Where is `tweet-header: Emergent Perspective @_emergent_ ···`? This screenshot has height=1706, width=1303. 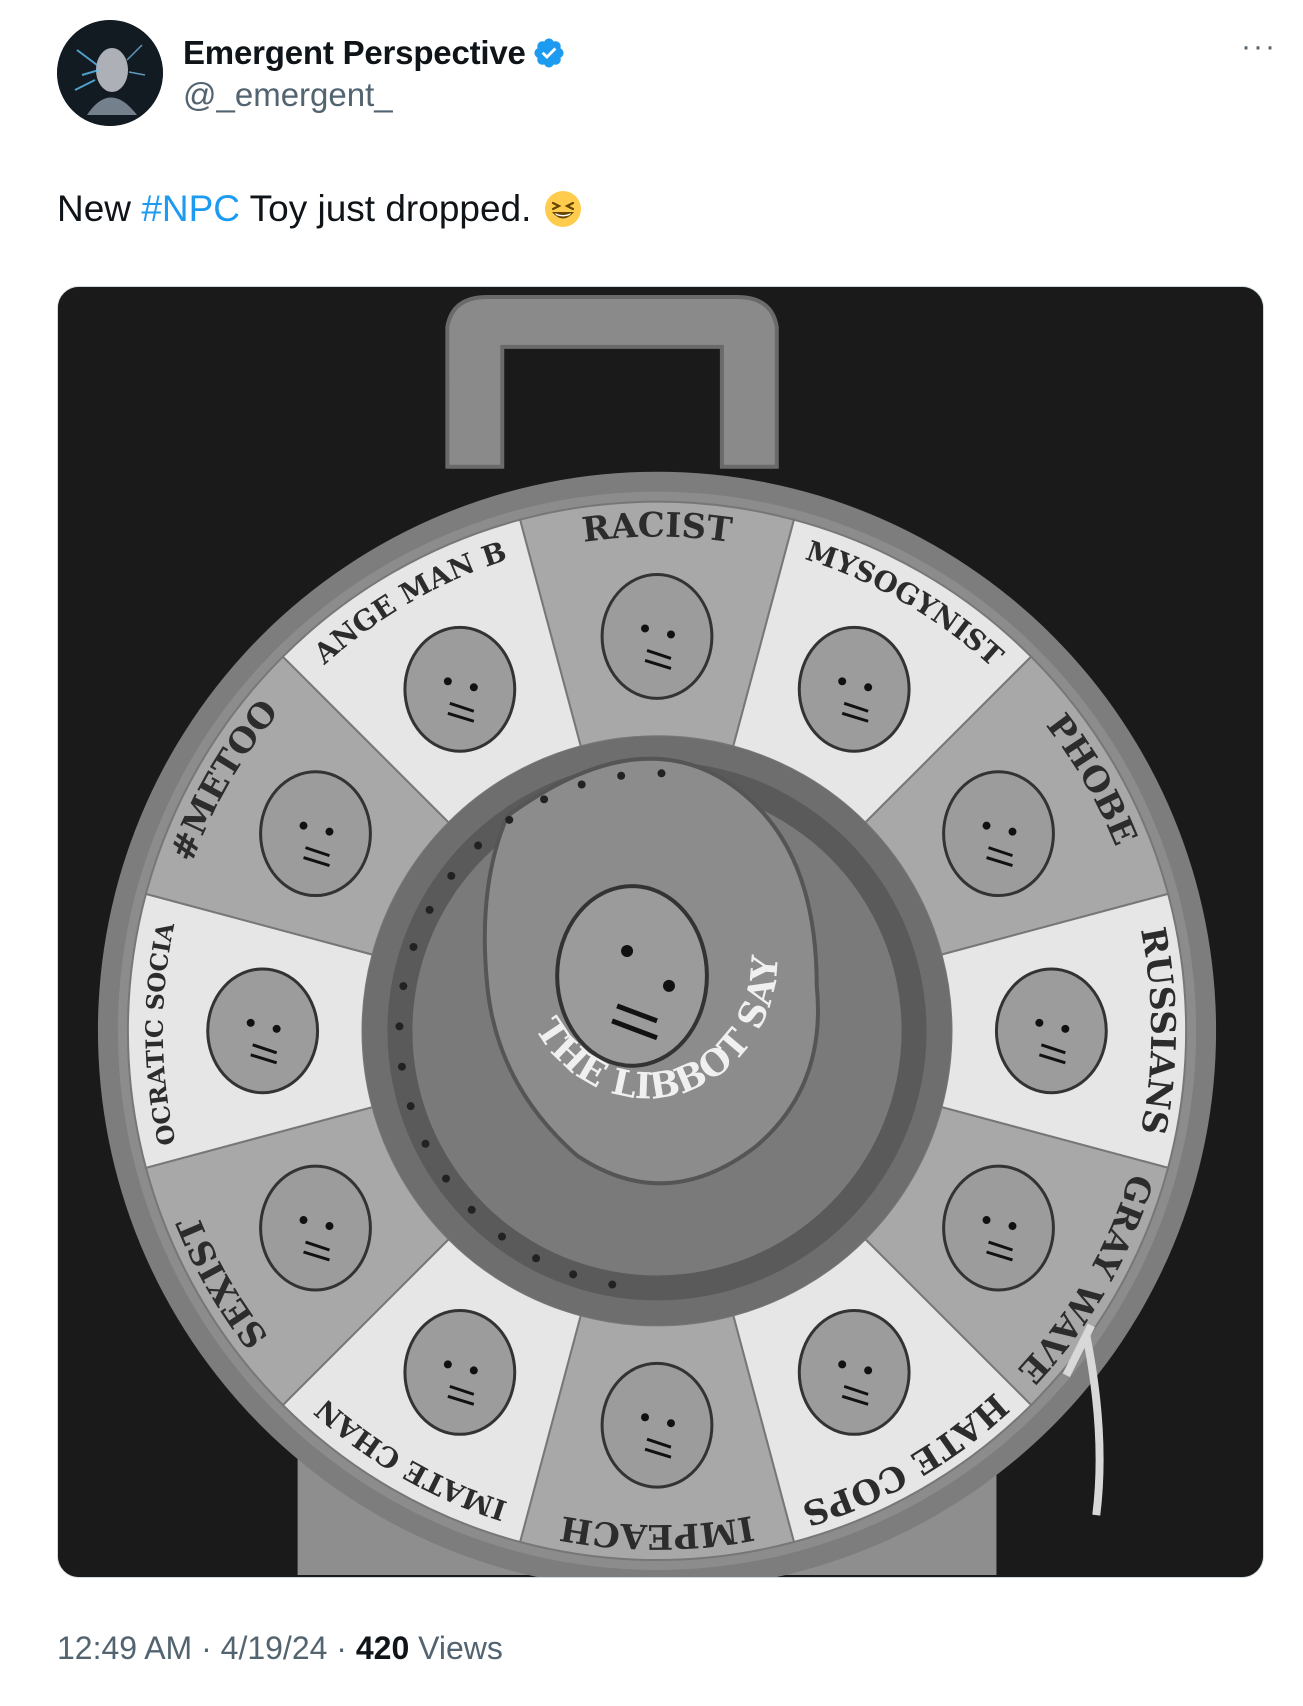 tweet-header: Emergent Perspective @_emergent_ ··· is located at coordinates (666, 75).